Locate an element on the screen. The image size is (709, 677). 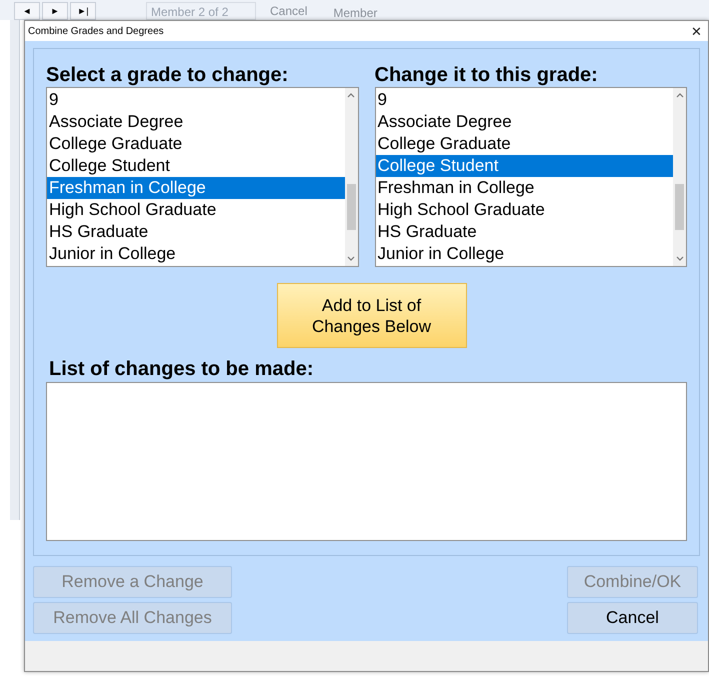
changes-label: List of changes to be made: is located at coordinates (181, 369).